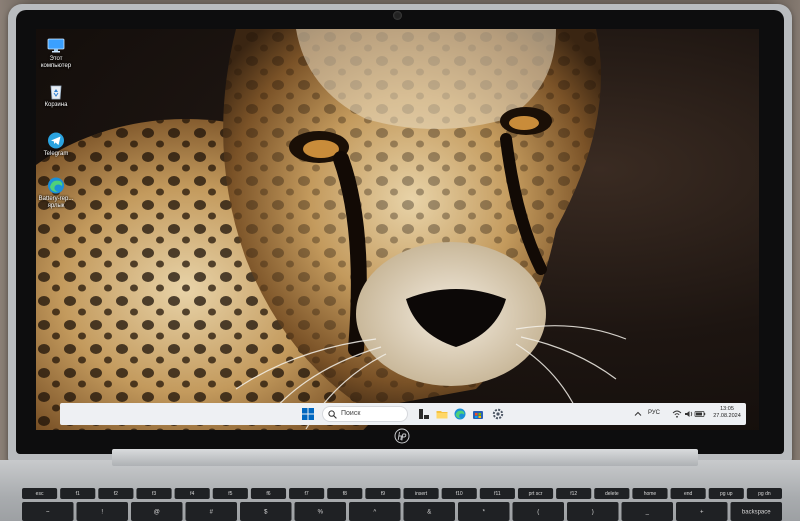 This screenshot has width=800, height=521. What do you see at coordinates (157, 513) in the screenshot?
I see `key-label: @` at bounding box center [157, 513].